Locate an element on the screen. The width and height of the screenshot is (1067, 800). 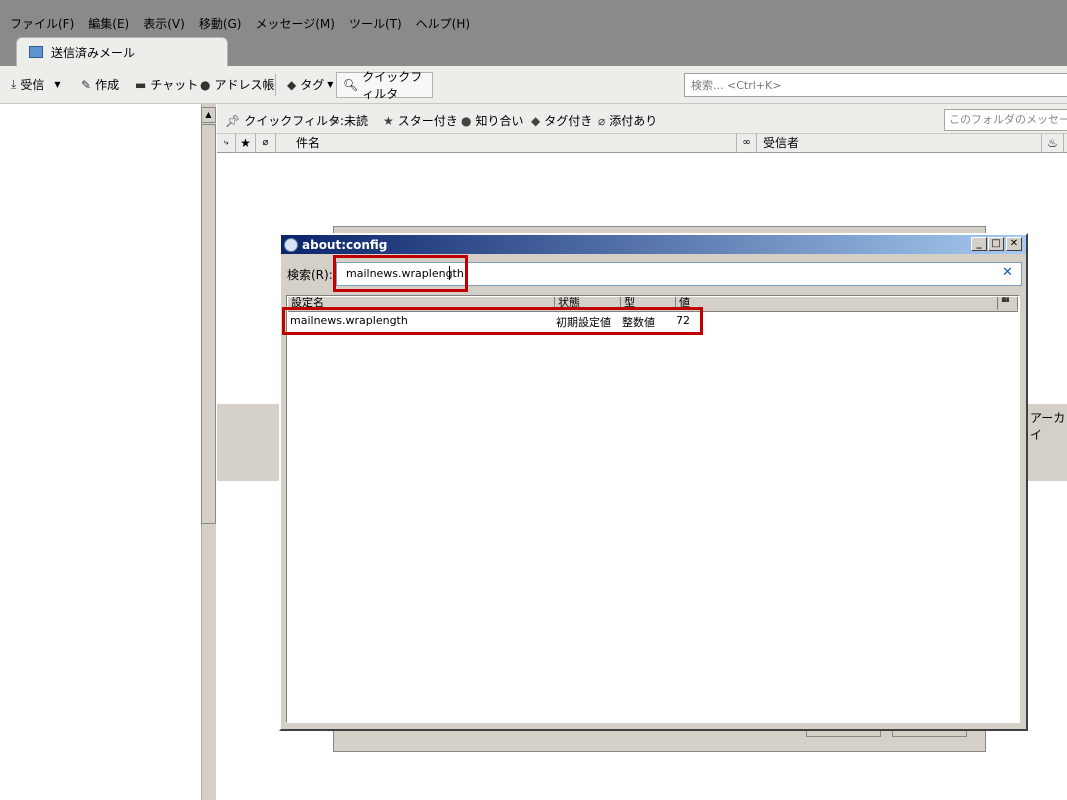
filter-attachment-label: 添付あり is located at coordinates (633, 121).